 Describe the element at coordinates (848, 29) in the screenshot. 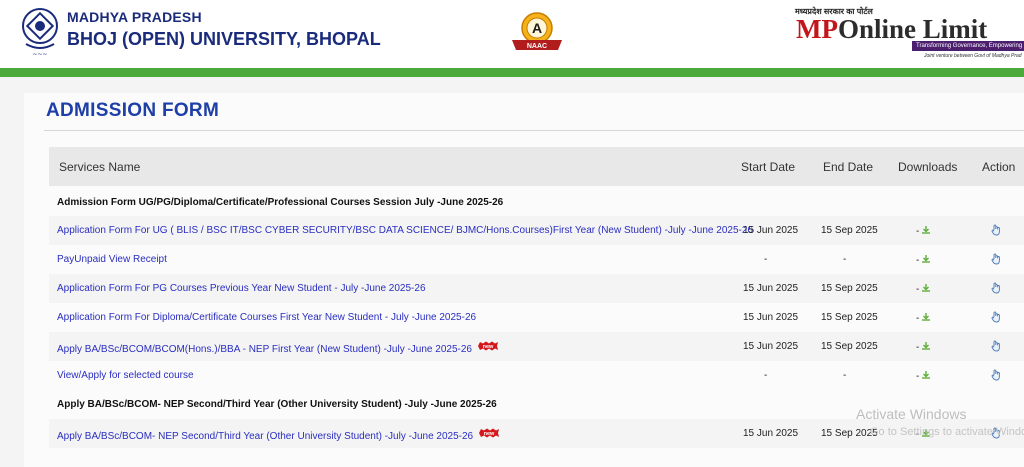

I see `mponline-logo-o: O` at that location.